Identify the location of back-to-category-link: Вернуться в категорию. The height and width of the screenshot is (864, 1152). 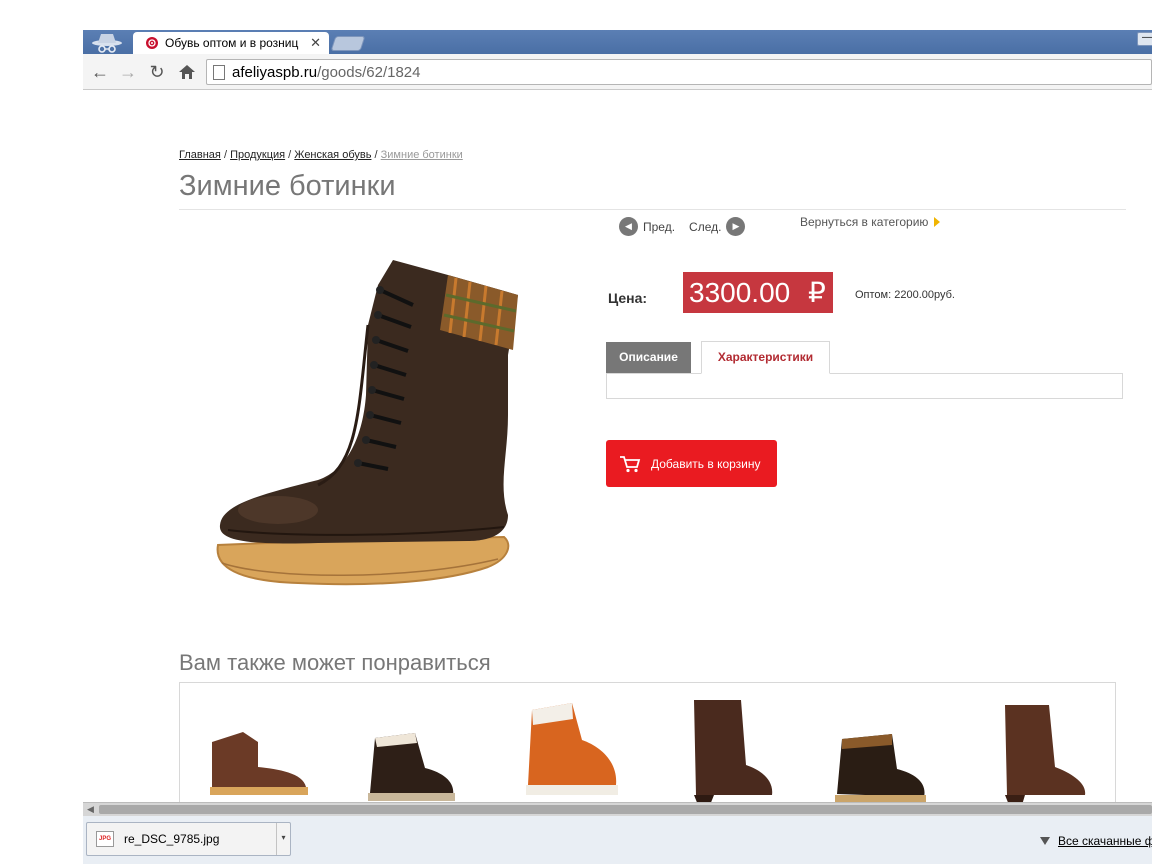
(870, 222).